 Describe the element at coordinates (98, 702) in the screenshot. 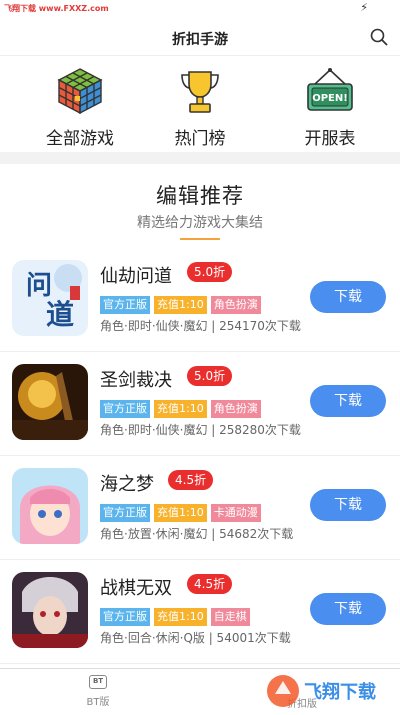

I see `tab-label: BT版` at that location.